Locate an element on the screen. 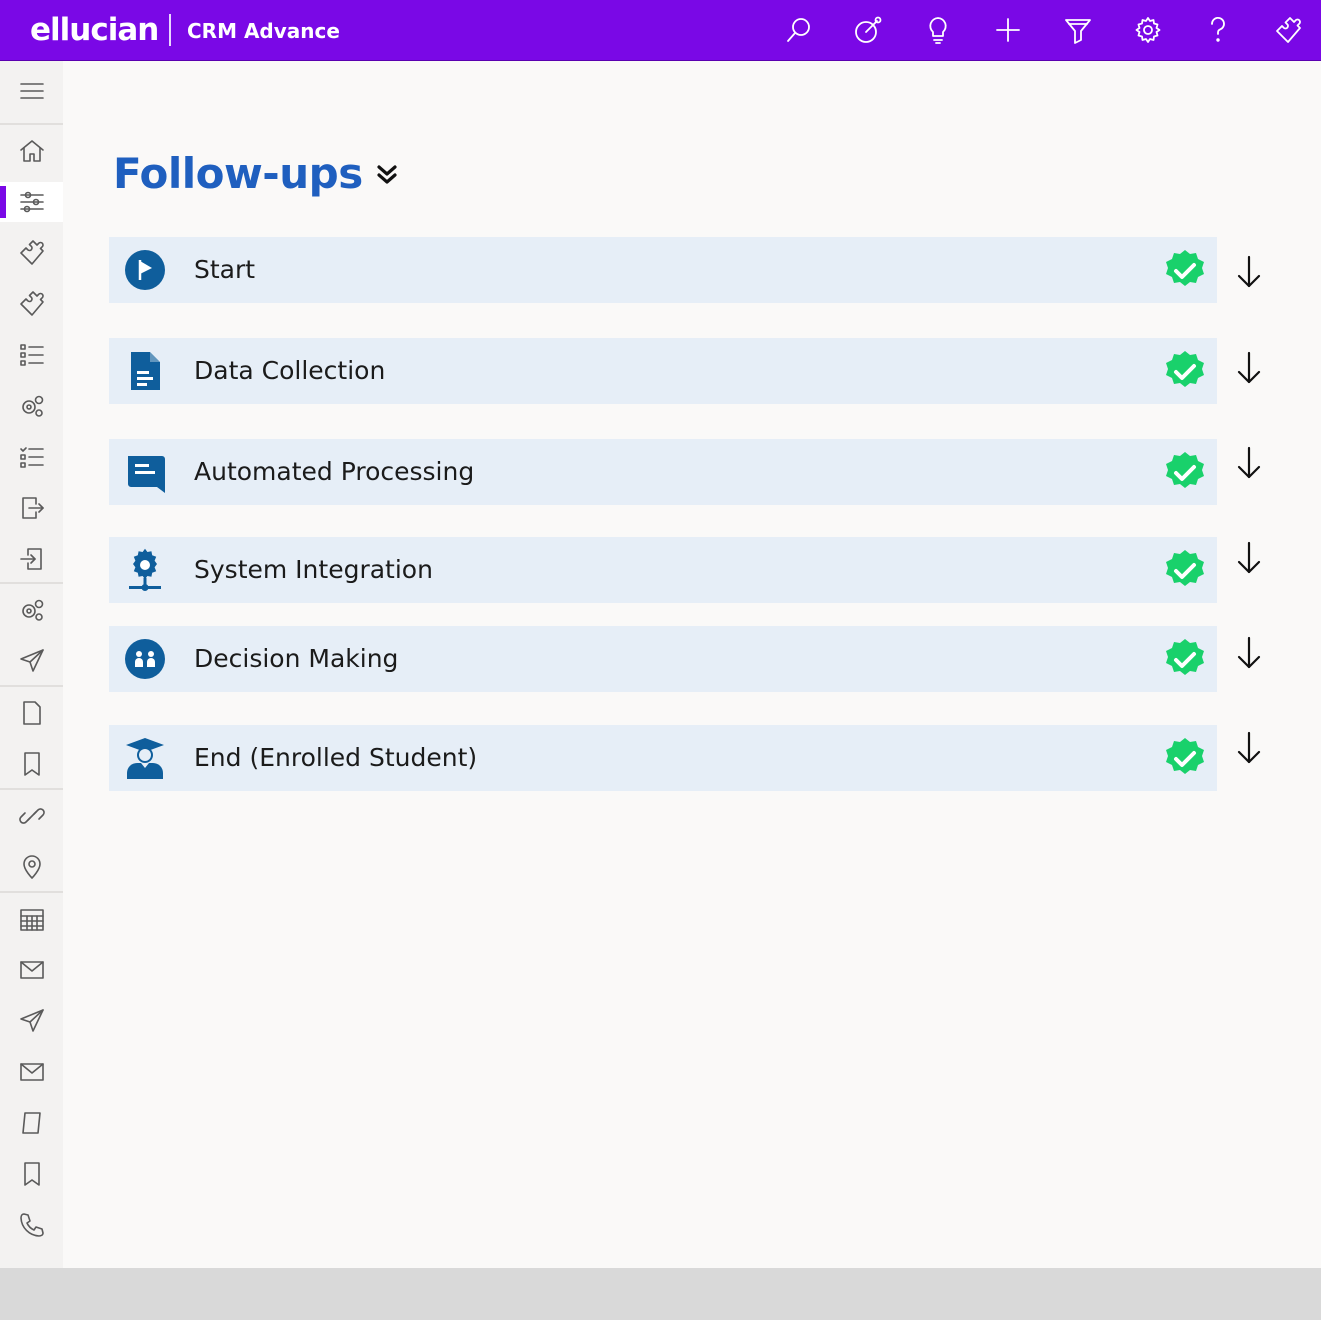 The height and width of the screenshot is (1320, 1321). chevron-double-down-icon is located at coordinates (387, 175).